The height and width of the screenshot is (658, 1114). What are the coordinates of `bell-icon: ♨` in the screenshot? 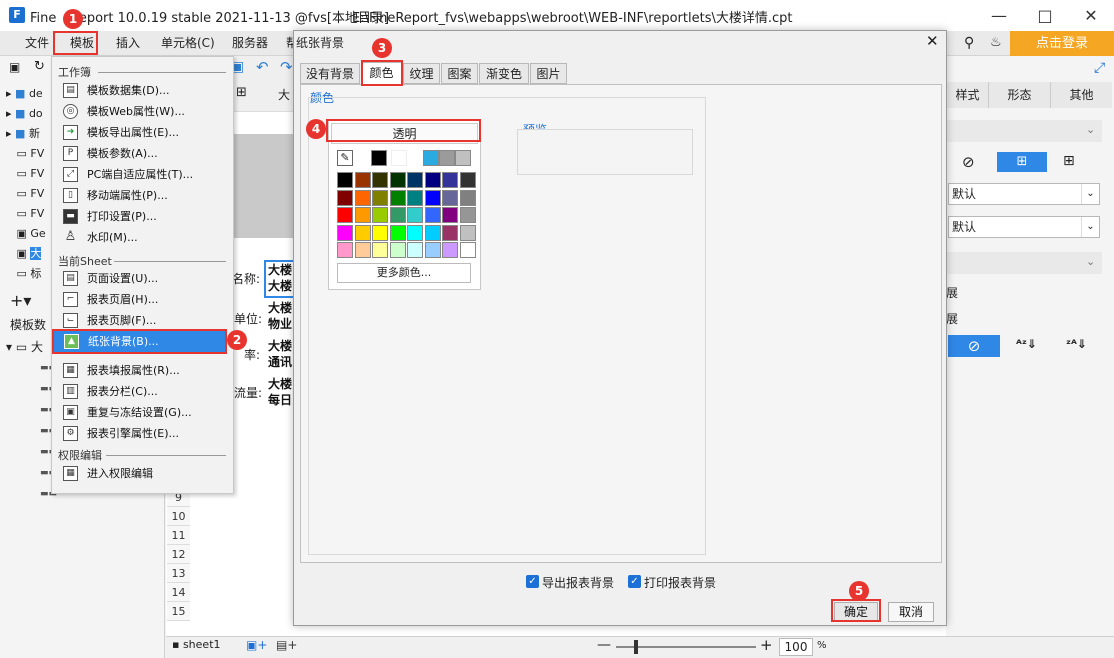 It's located at (996, 42).